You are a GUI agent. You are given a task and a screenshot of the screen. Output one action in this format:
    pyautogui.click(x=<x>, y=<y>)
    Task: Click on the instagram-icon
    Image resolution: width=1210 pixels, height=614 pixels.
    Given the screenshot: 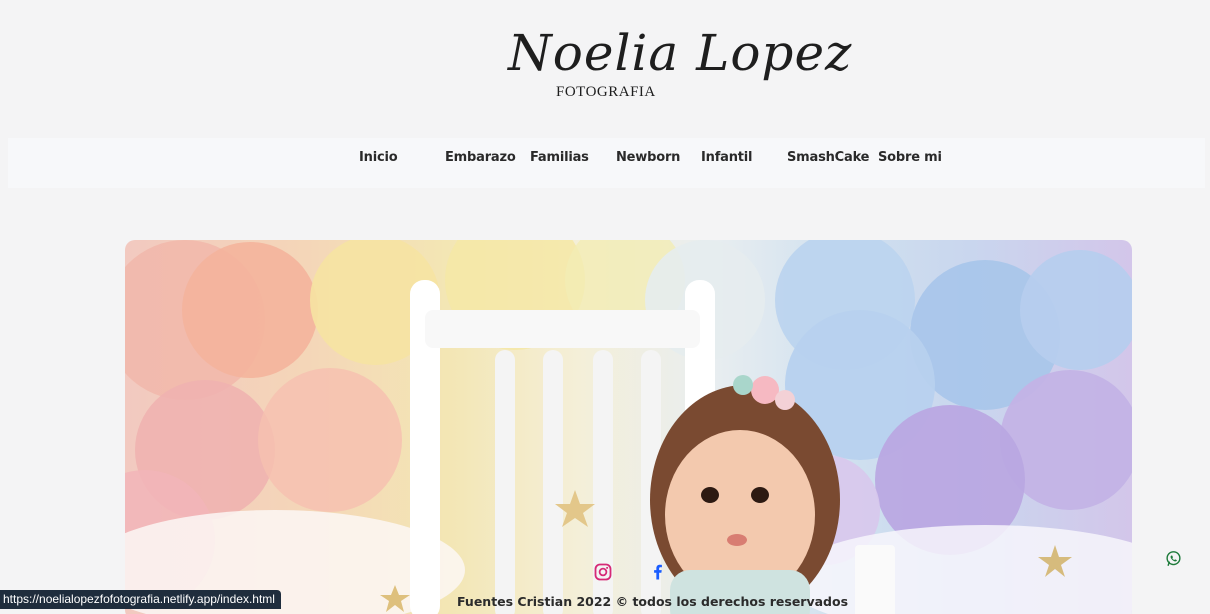 What is the action you would take?
    pyautogui.click(x=603, y=572)
    